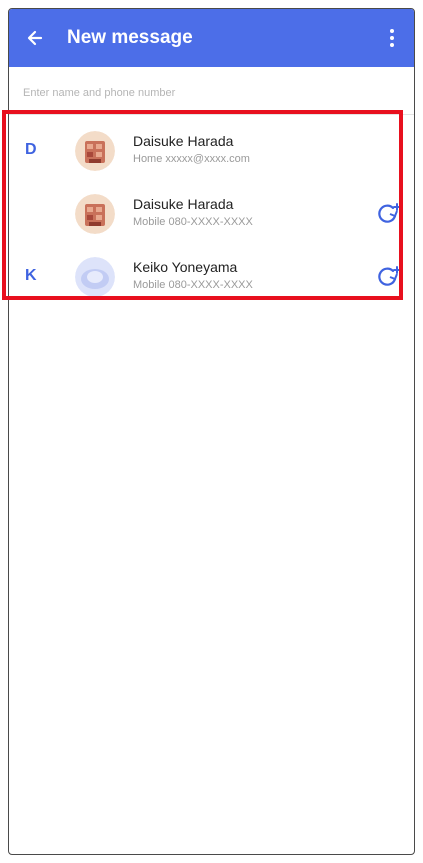  I want to click on more-vert-icon, so click(392, 38).